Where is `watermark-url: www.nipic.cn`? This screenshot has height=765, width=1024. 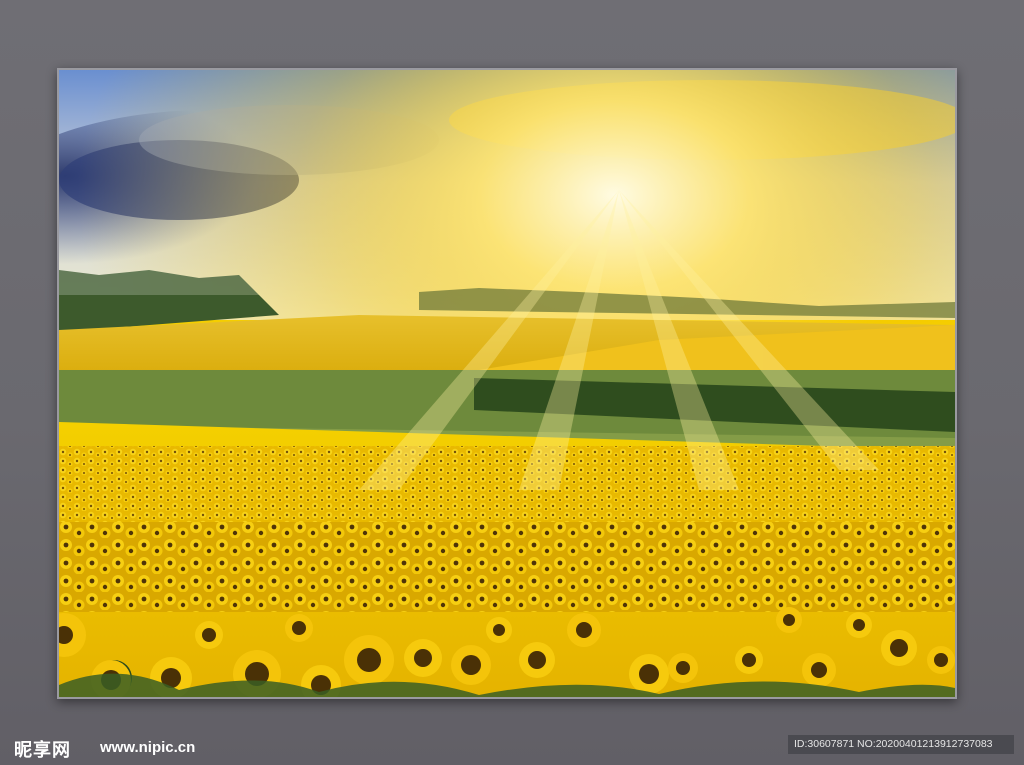
watermark-url: www.nipic.cn is located at coordinates (147, 747).